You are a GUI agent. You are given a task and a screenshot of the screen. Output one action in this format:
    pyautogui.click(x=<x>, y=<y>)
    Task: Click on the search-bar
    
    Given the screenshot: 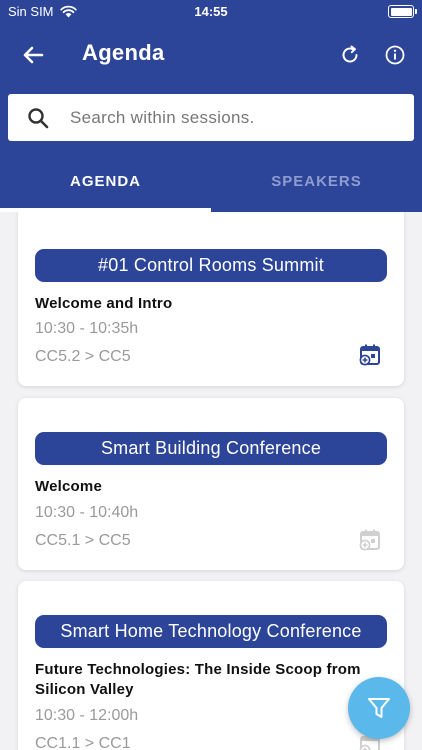 What is the action you would take?
    pyautogui.click(x=211, y=117)
    